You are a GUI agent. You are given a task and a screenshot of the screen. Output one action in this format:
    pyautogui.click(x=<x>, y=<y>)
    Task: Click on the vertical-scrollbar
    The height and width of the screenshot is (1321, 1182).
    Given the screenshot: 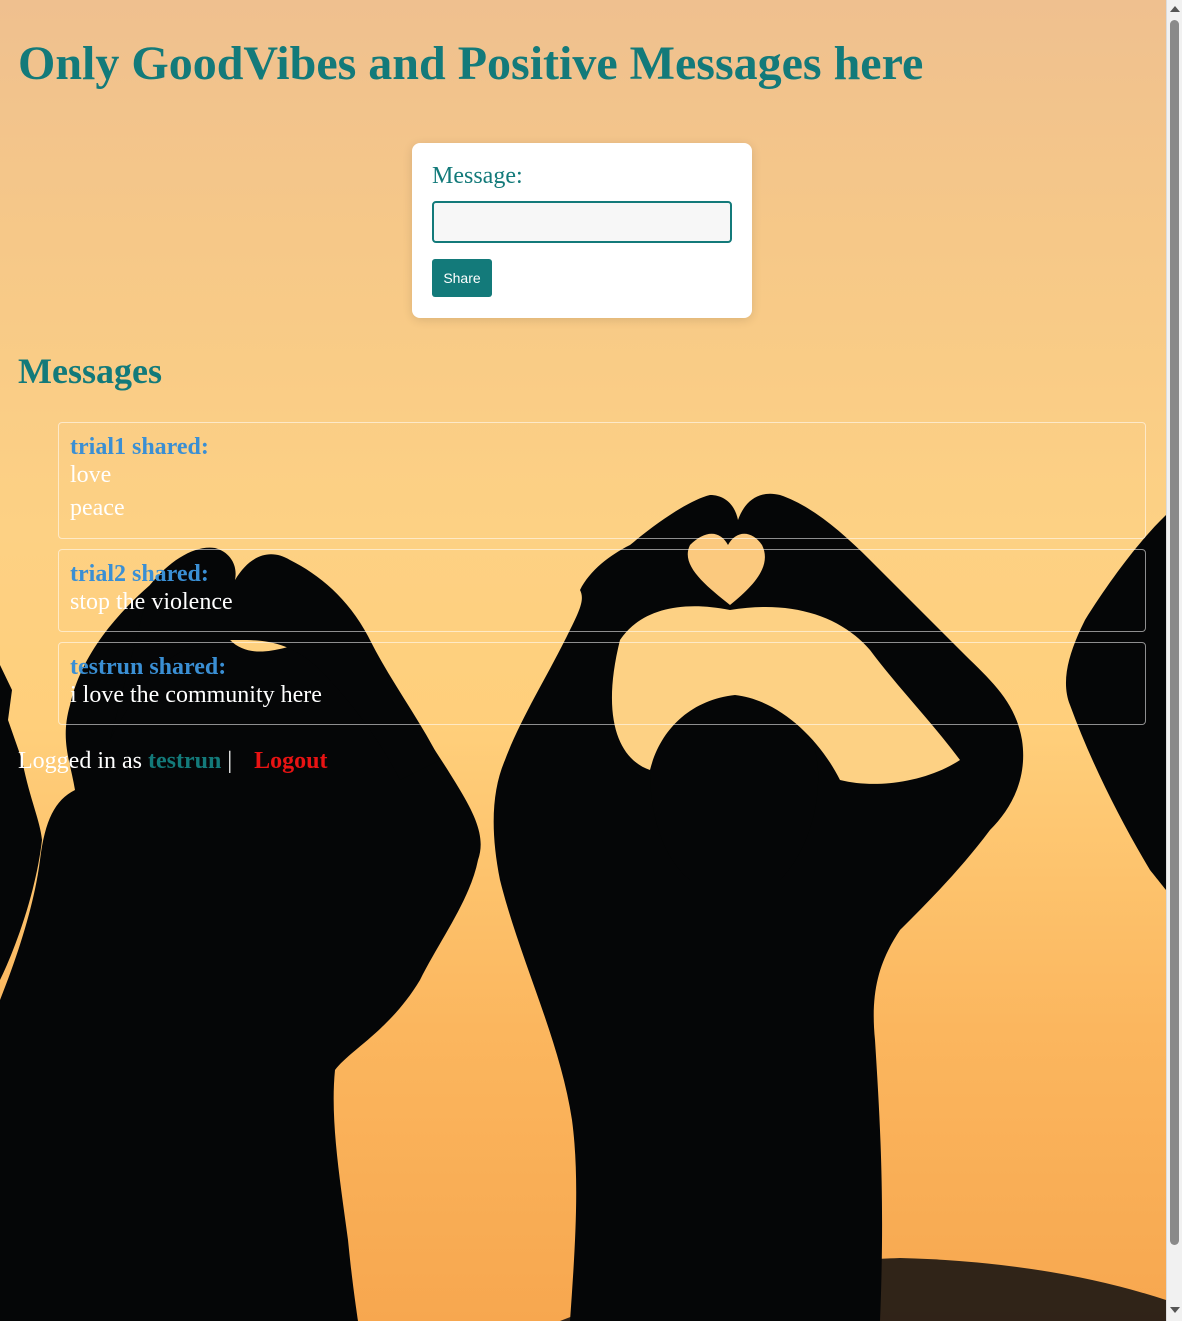 What is the action you would take?
    pyautogui.click(x=1174, y=660)
    